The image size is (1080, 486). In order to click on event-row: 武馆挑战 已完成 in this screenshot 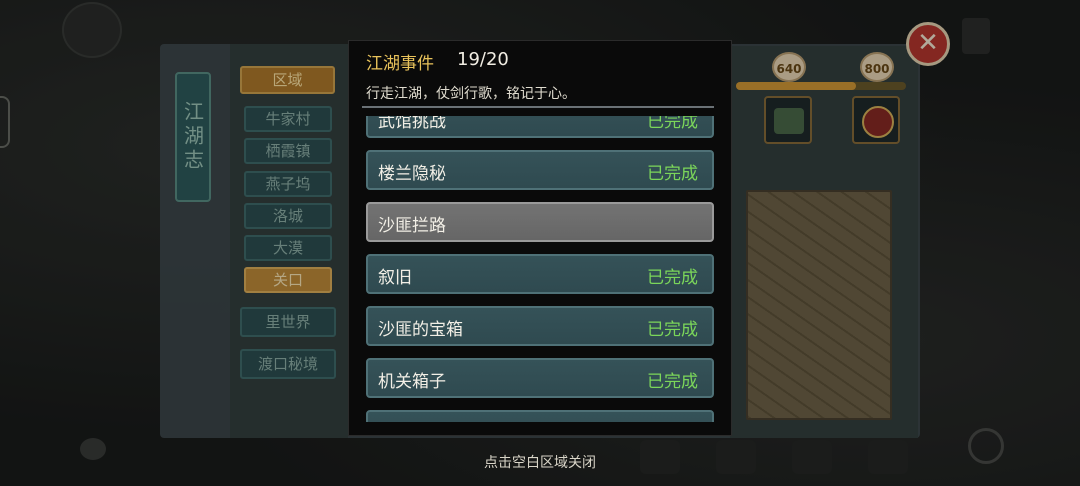, I will do `click(540, 127)`.